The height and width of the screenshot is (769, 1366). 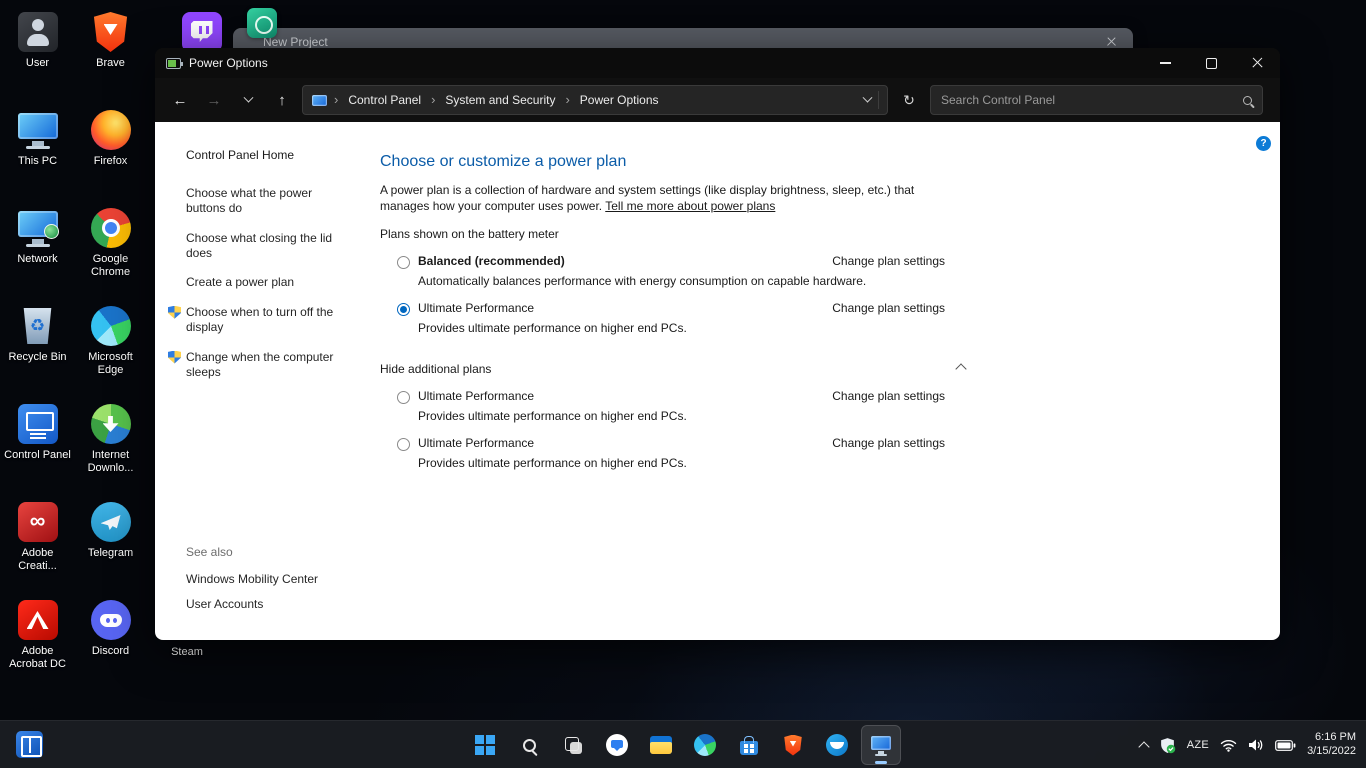 I want to click on start-button, so click(x=485, y=745).